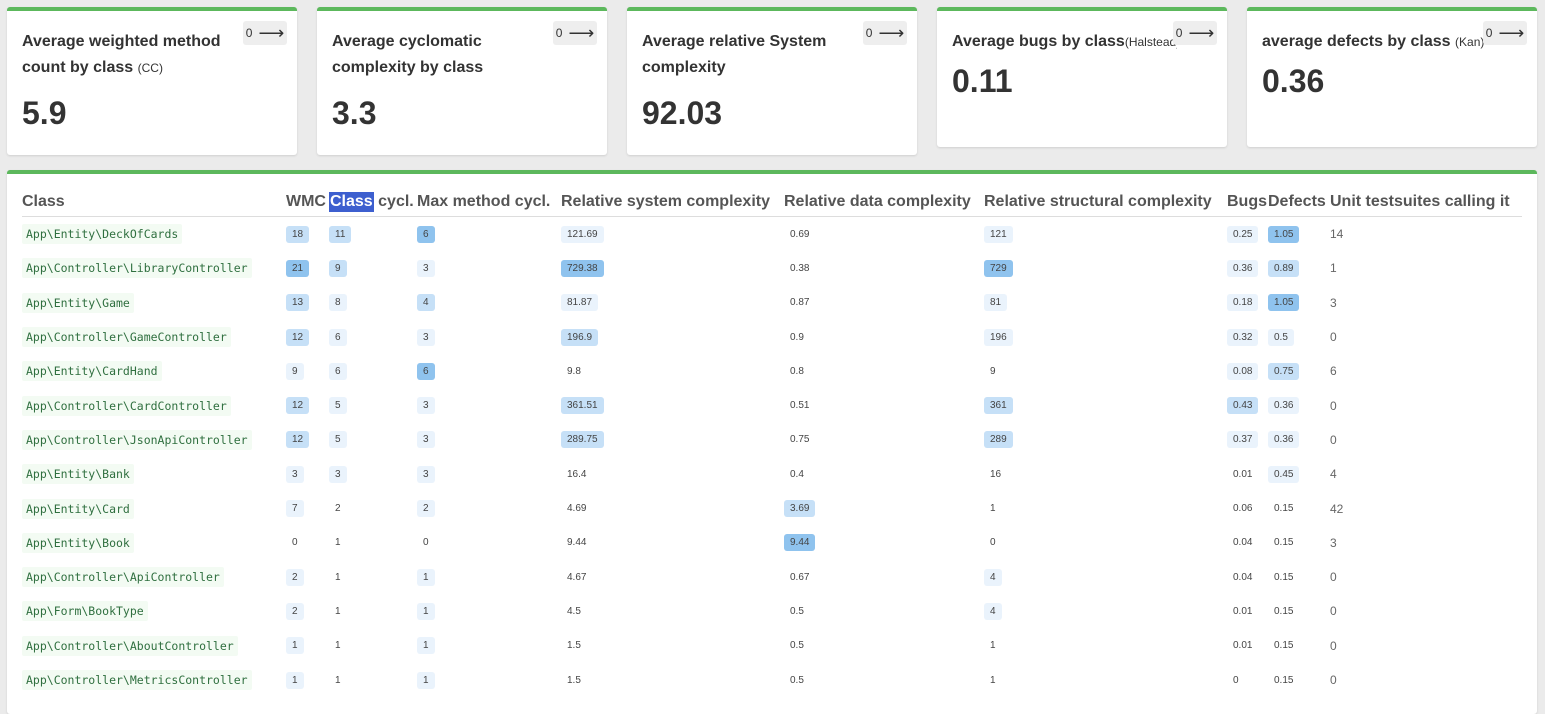 This screenshot has height=714, width=1545. I want to click on relative-structural-complexity-cell: 196, so click(1105, 337).